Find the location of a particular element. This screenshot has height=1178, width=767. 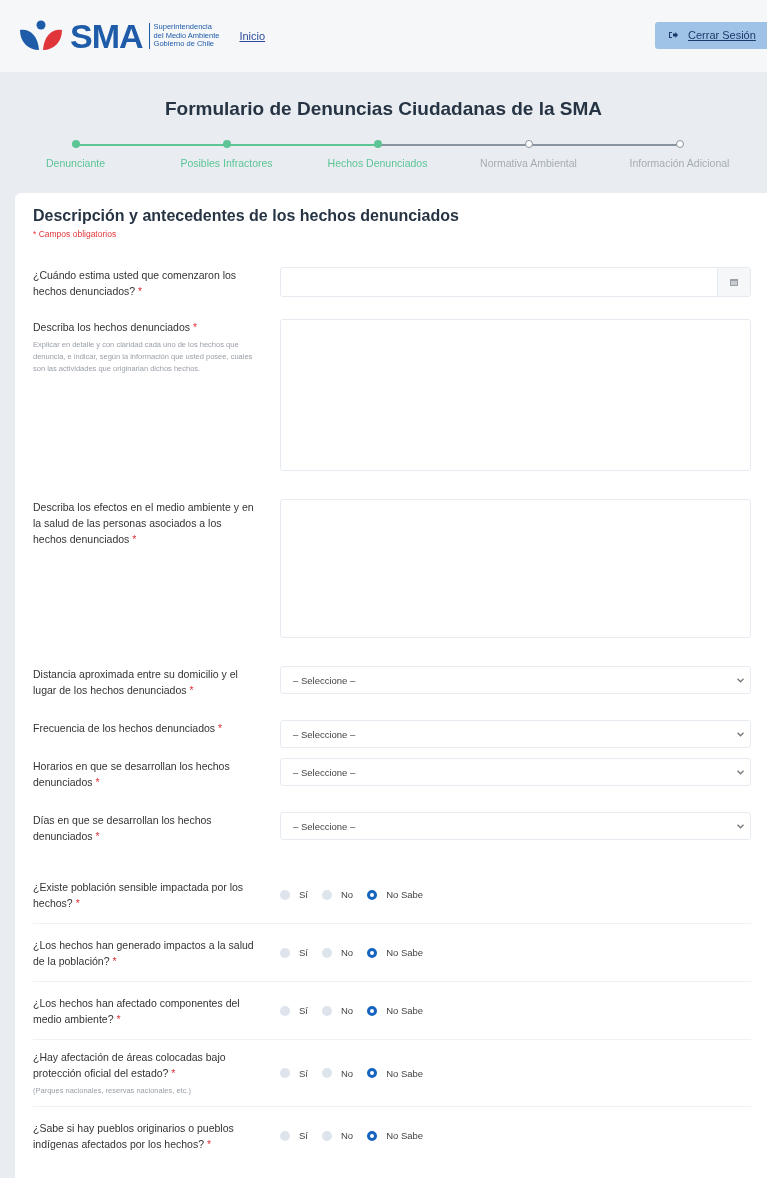

home-link: Inicio is located at coordinates (252, 36).